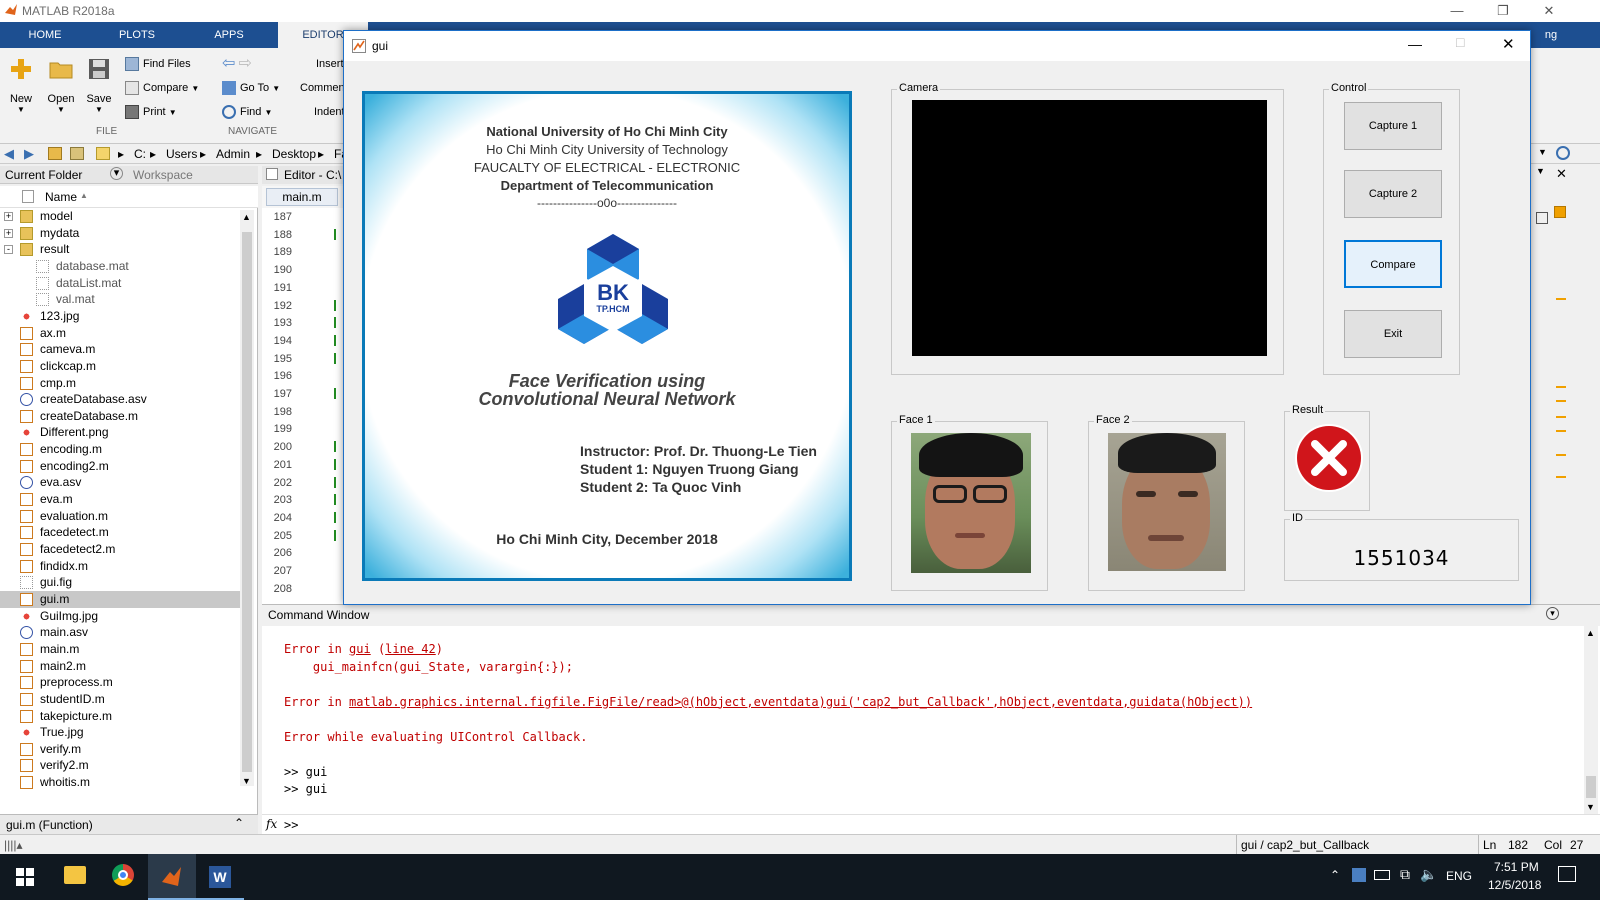  I want to click on clock-time: 7:51 PM, so click(1516, 867).